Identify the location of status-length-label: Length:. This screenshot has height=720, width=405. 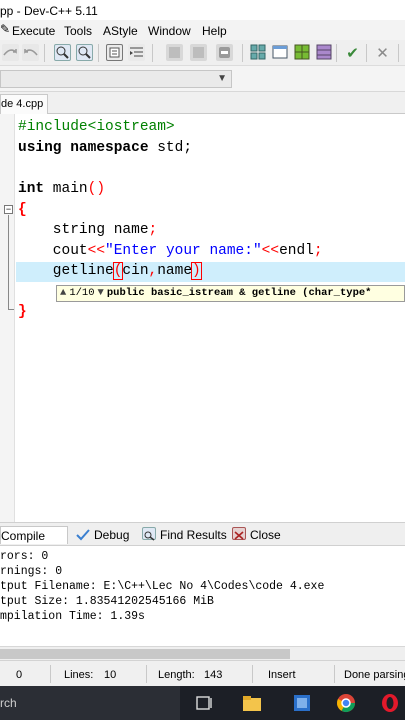
(176, 675).